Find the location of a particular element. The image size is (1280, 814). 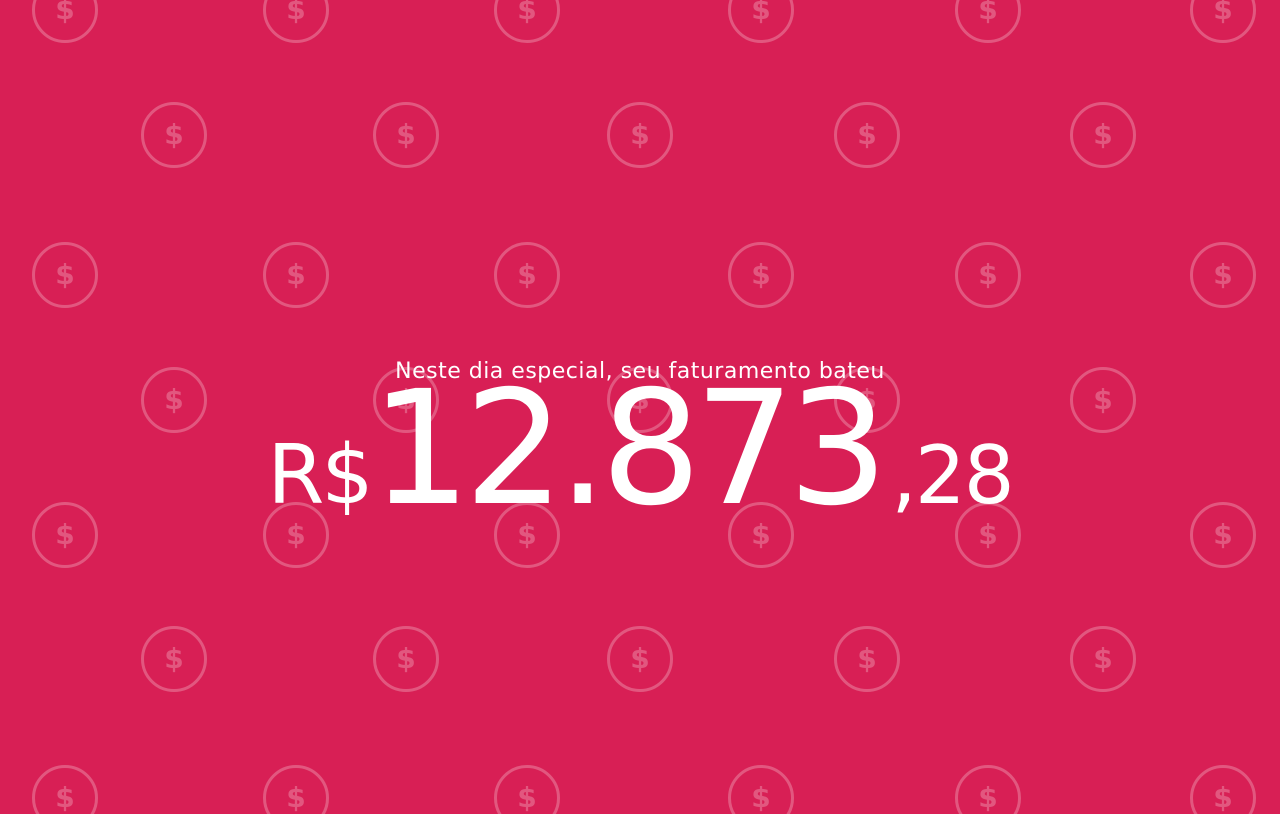

amount-integer: 12.873 is located at coordinates (629, 449).